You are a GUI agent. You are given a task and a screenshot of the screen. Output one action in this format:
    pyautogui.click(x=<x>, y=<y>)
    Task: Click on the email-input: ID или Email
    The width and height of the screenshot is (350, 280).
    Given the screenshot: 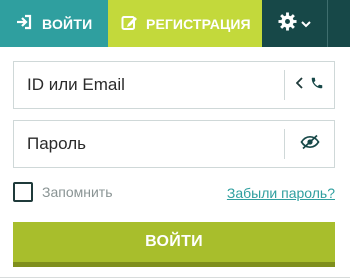 What is the action you would take?
    pyautogui.click(x=149, y=85)
    